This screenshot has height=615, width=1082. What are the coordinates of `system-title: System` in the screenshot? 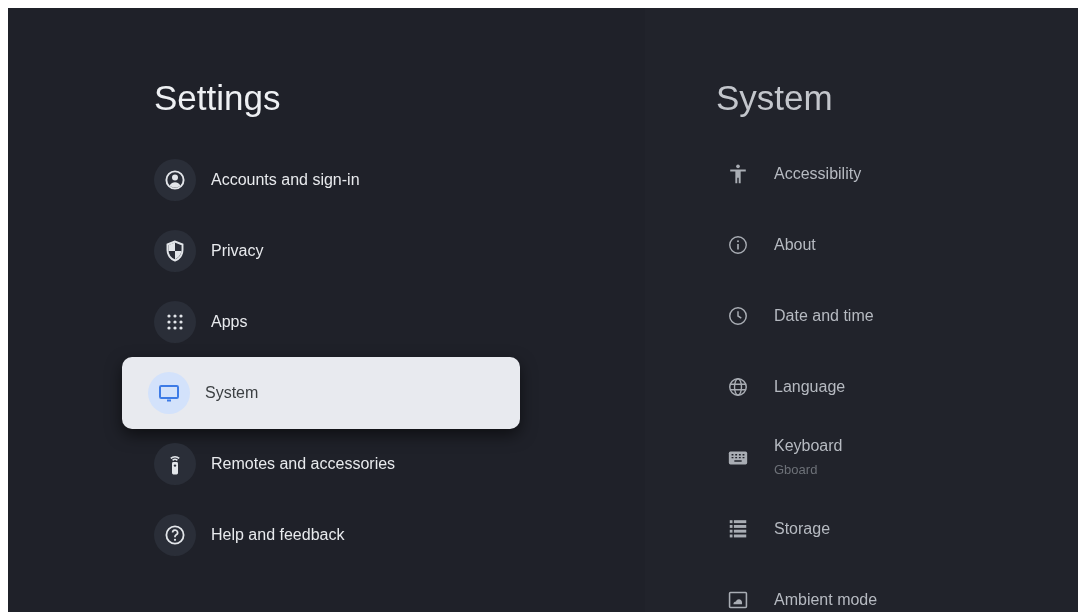 It's located at (774, 98).